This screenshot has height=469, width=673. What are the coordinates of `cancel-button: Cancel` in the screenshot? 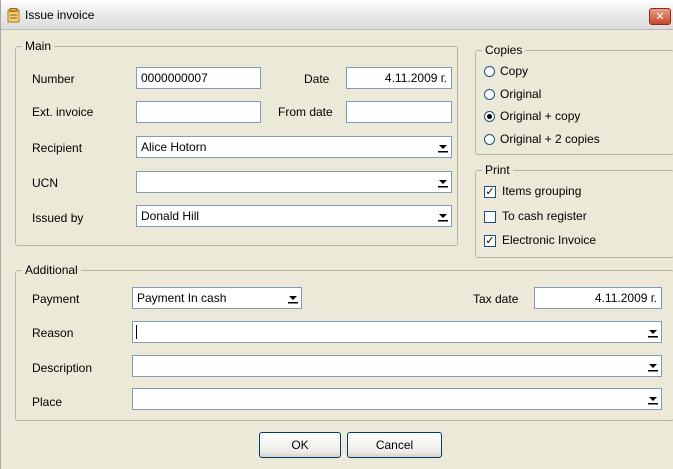 It's located at (394, 445).